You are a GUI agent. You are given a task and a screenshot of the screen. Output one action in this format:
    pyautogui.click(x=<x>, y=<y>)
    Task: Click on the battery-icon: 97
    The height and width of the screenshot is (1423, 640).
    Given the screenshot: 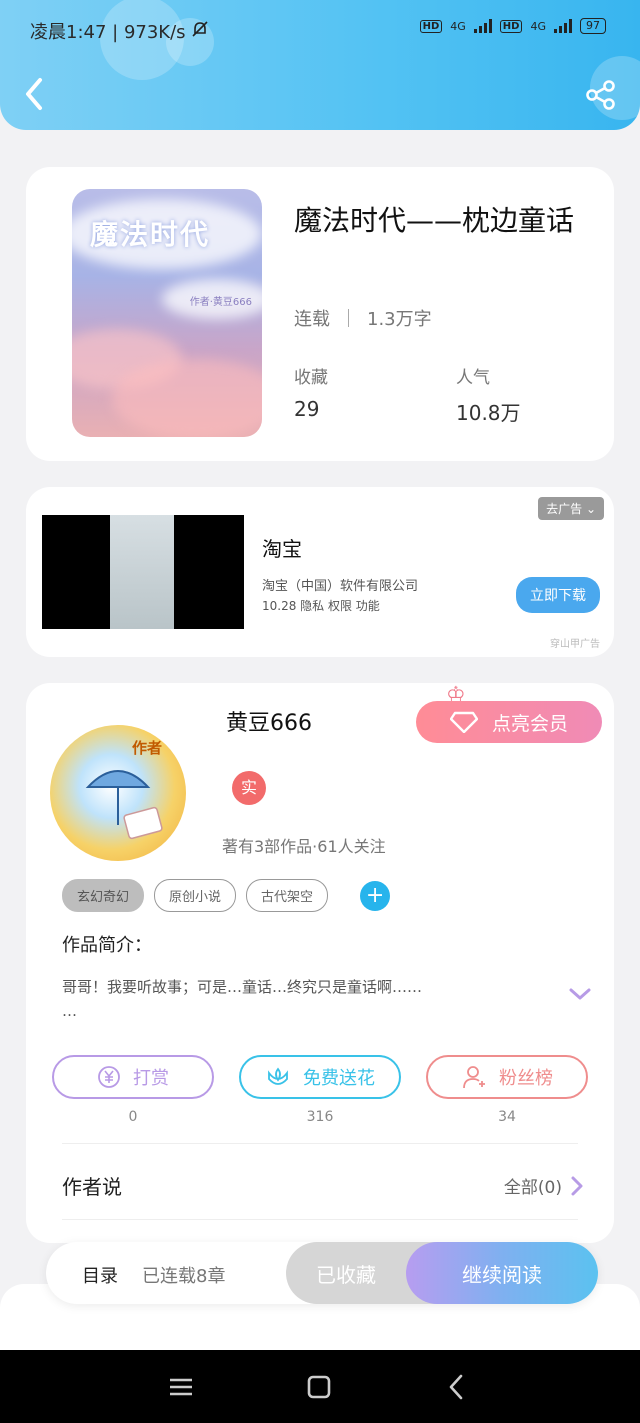 What is the action you would take?
    pyautogui.click(x=593, y=26)
    